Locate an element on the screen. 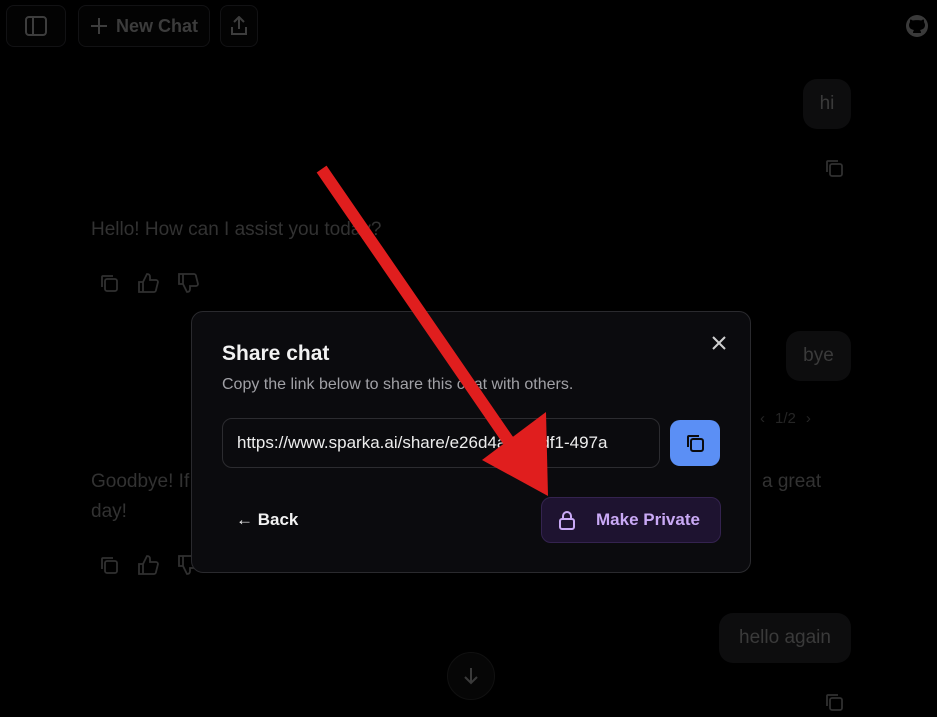 The width and height of the screenshot is (937, 717). back-button: ← Back is located at coordinates (267, 520).